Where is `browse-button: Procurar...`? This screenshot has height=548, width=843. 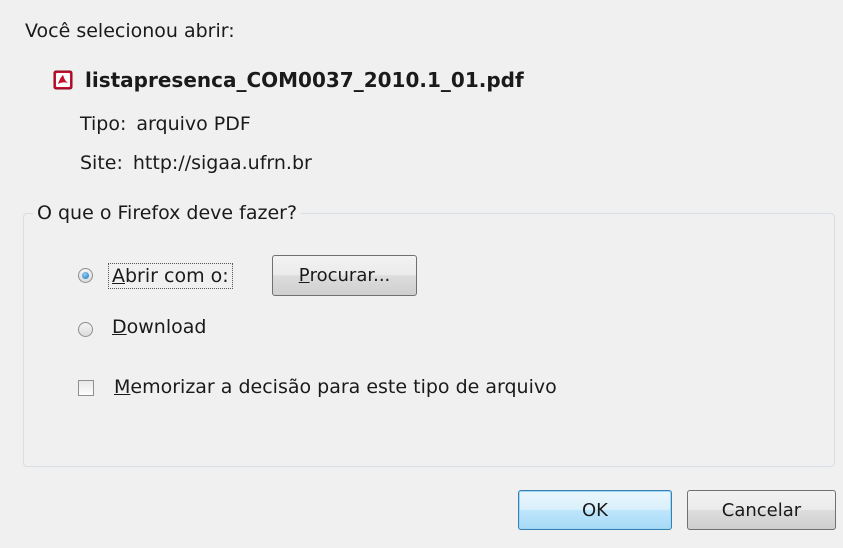 browse-button: Procurar... is located at coordinates (344, 275).